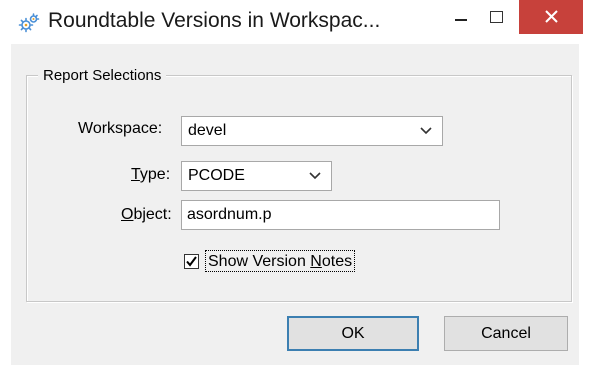  I want to click on ok-button: OK, so click(353, 333).